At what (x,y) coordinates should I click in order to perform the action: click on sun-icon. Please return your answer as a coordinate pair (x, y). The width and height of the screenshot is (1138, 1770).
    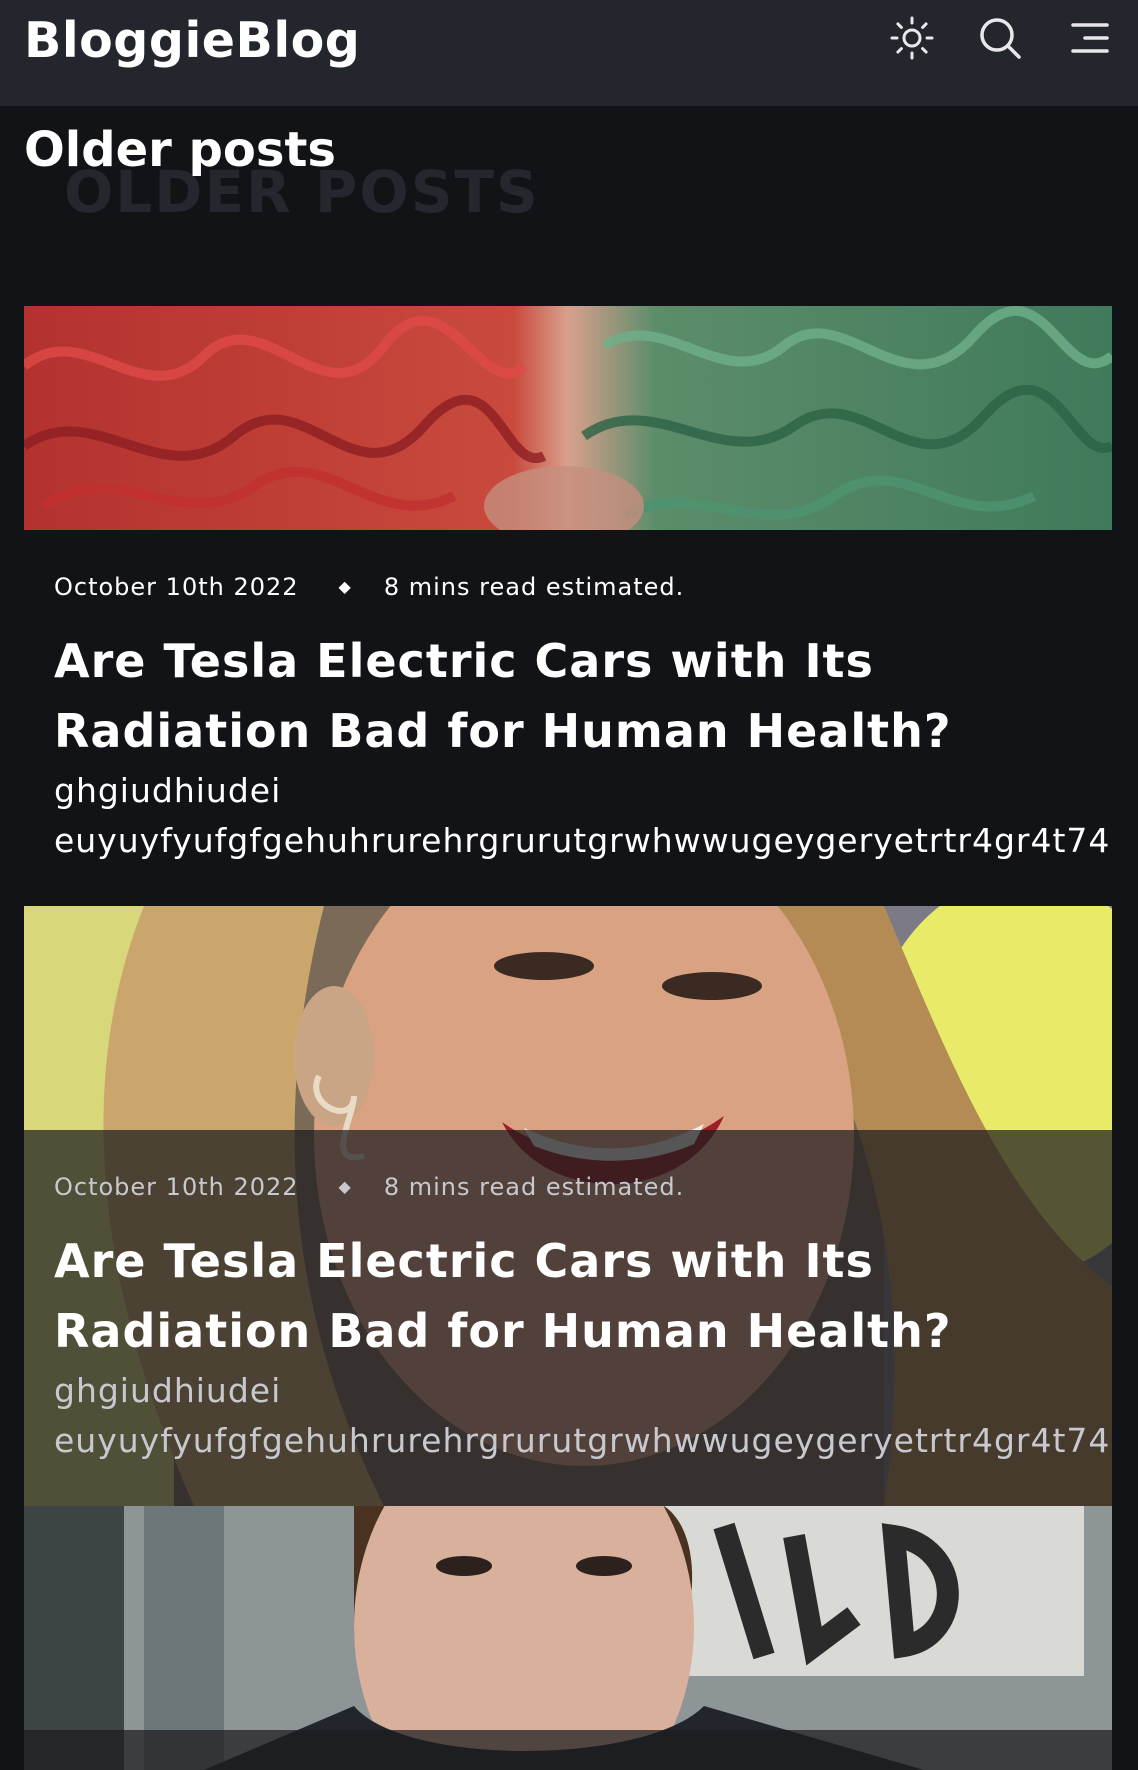
    Looking at the image, I should click on (912, 40).